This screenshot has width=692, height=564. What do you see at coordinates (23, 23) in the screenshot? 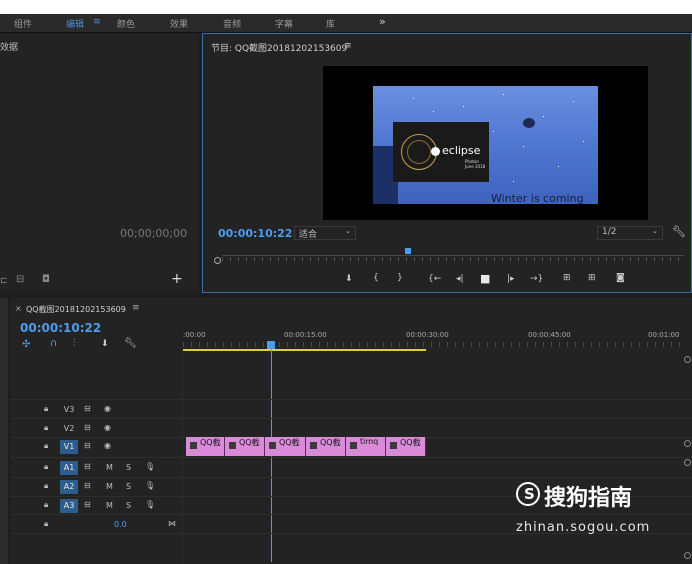
I see `workspace-assembly: 组件` at bounding box center [23, 23].